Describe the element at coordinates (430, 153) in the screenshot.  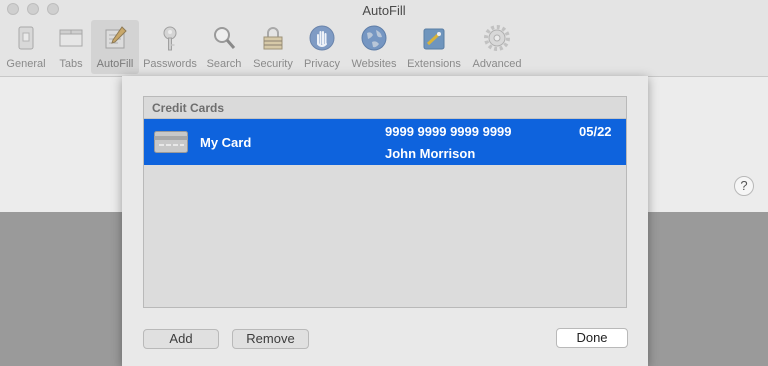
I see `card-holder: John Morrison` at that location.